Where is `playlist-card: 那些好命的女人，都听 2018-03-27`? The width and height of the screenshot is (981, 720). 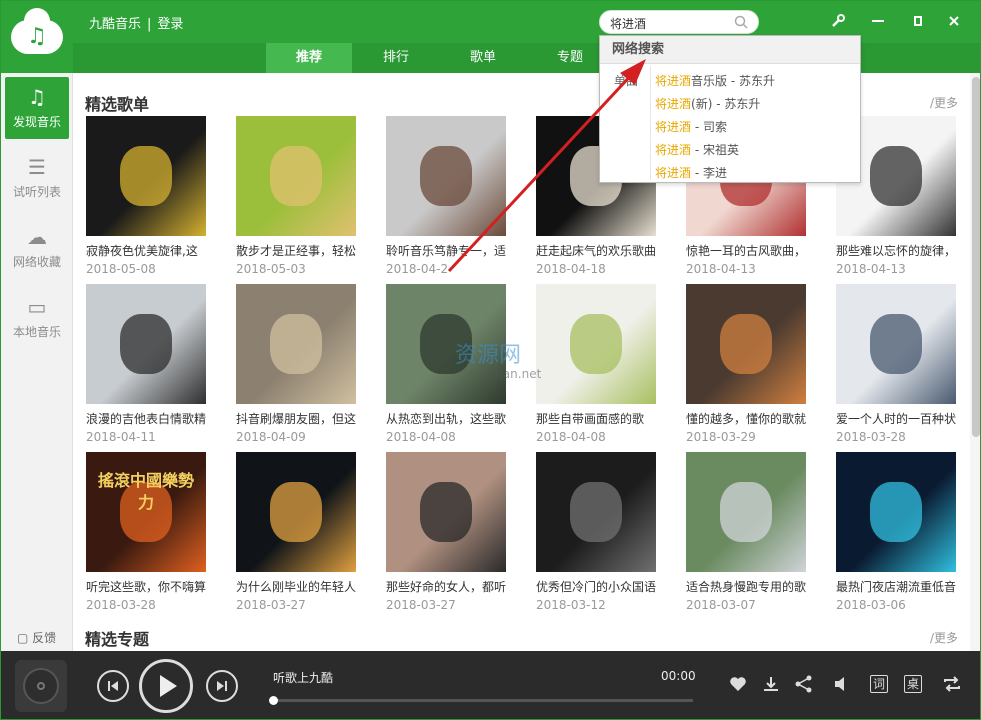 playlist-card: 那些好命的女人，都听 2018-03-27 is located at coordinates (447, 533).